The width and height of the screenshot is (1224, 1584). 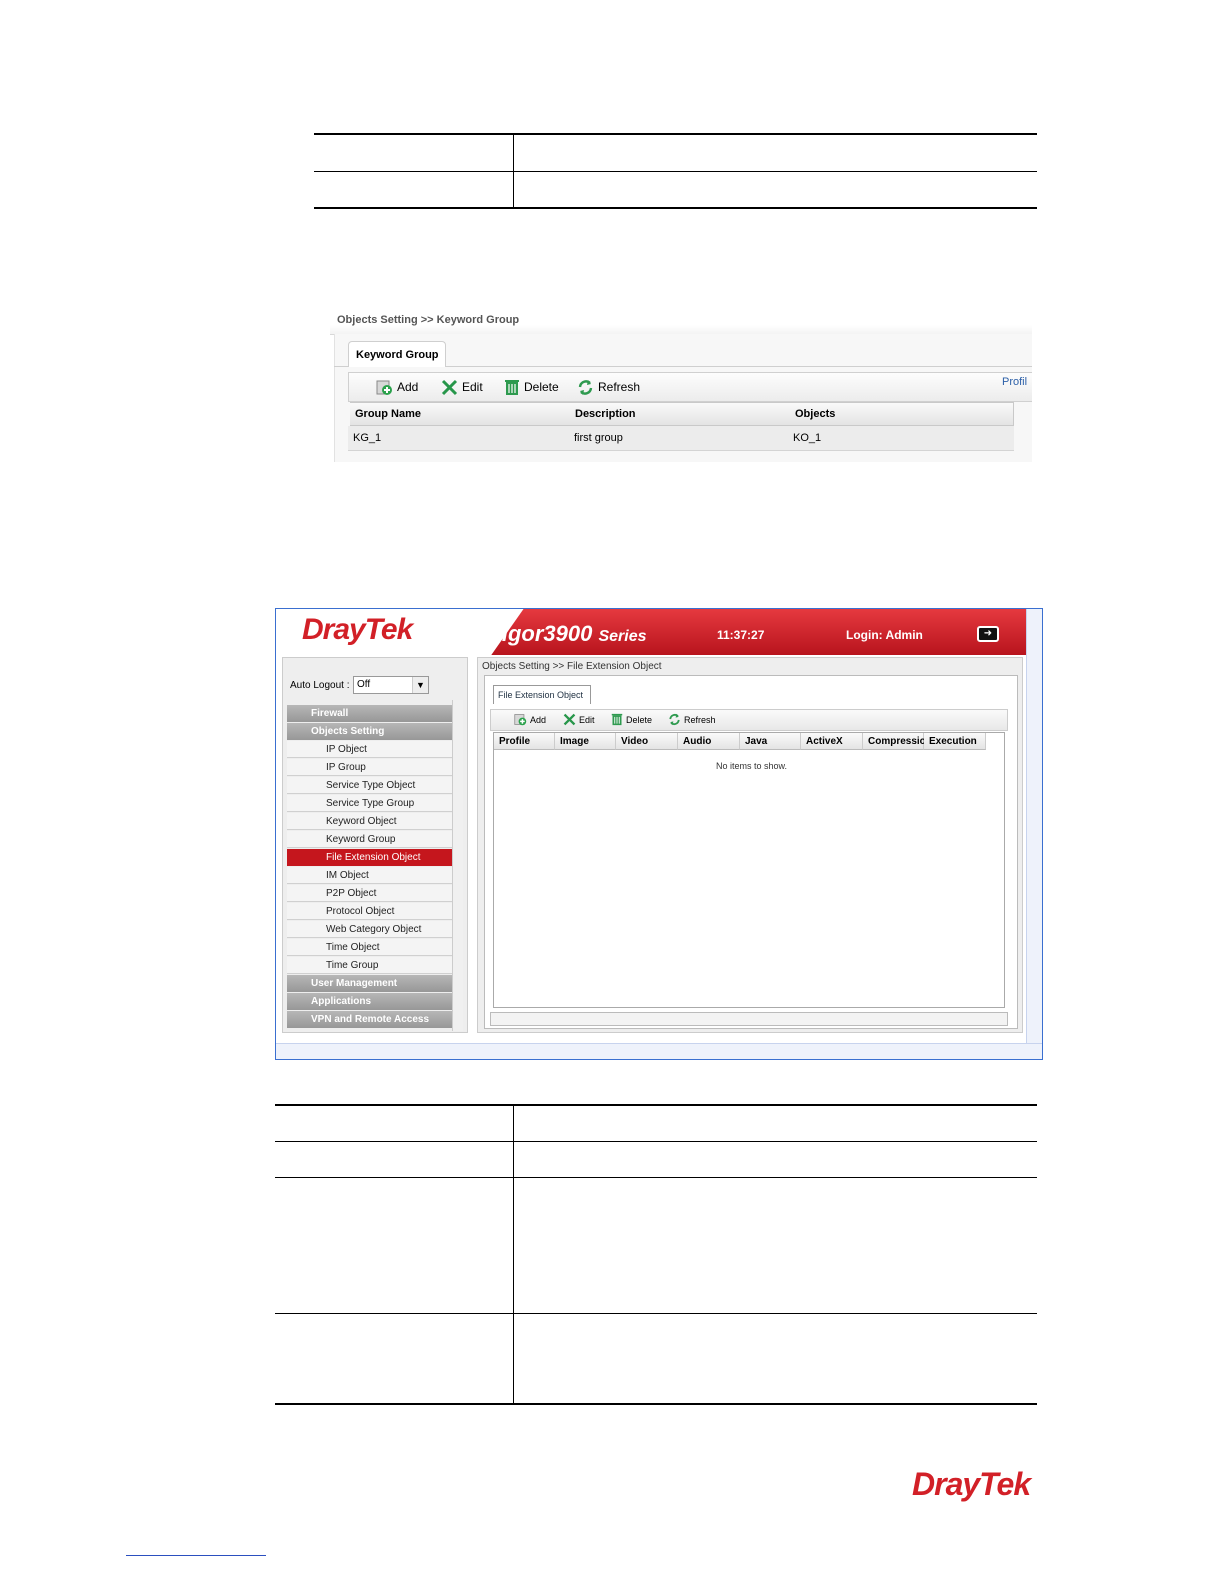 I want to click on col-group-name: Group Name, so click(x=461, y=414).